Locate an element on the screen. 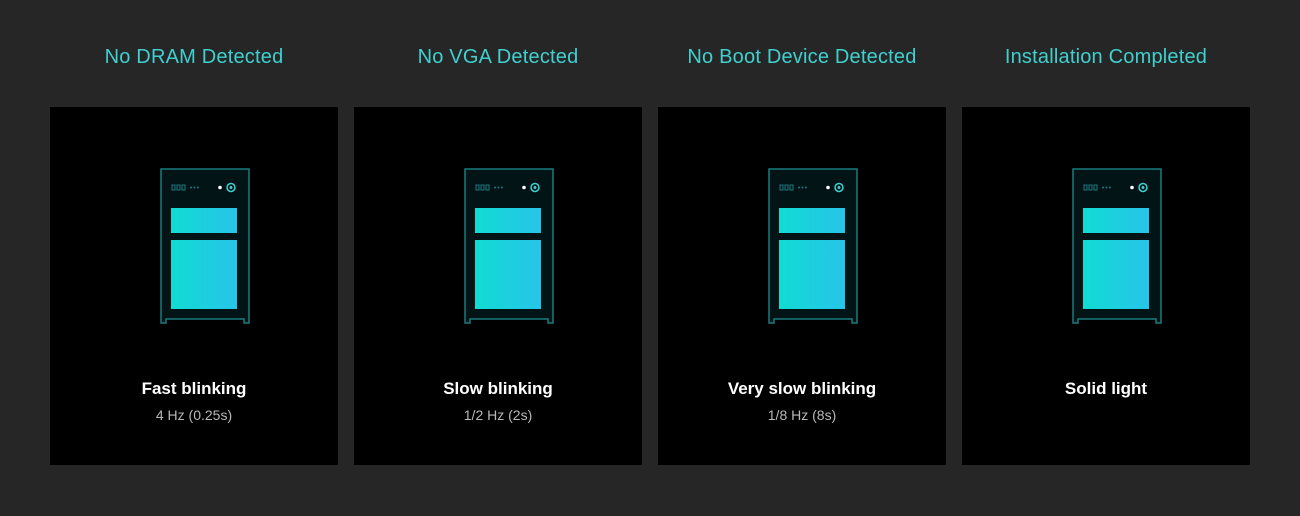 This screenshot has height=516, width=1300. state-title: No Boot Device Detected is located at coordinates (802, 57).